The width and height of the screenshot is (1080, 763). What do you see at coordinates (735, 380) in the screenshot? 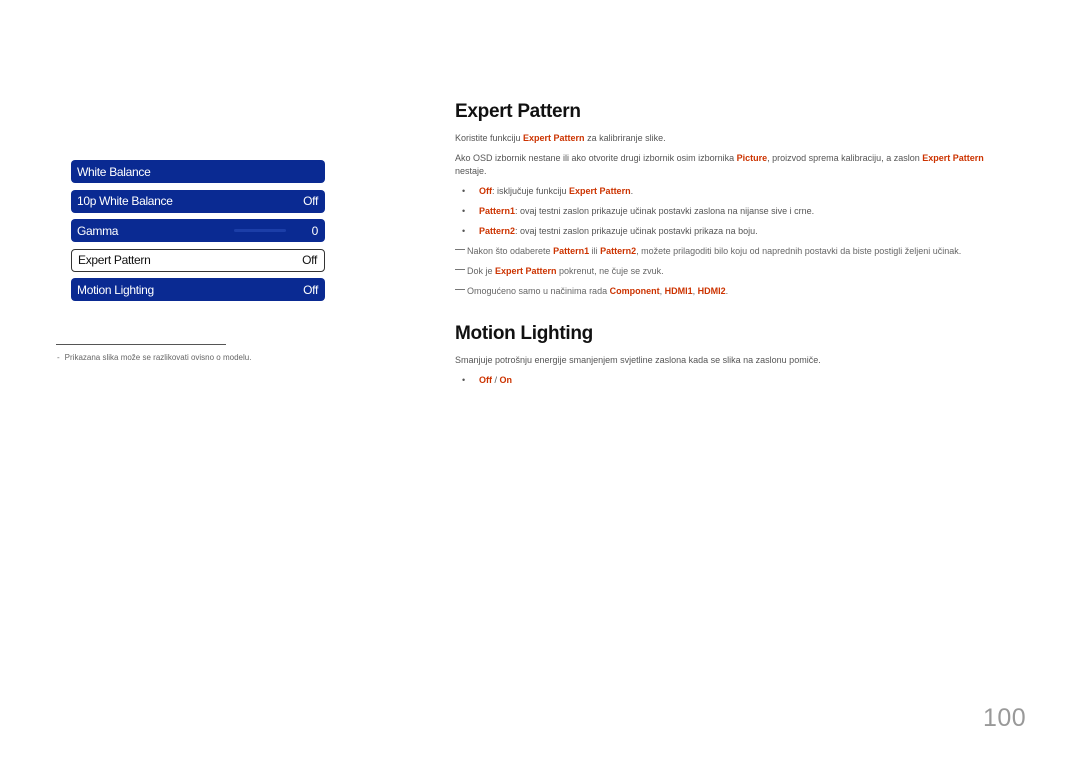
I see `bullet-options: Off / On` at bounding box center [735, 380].